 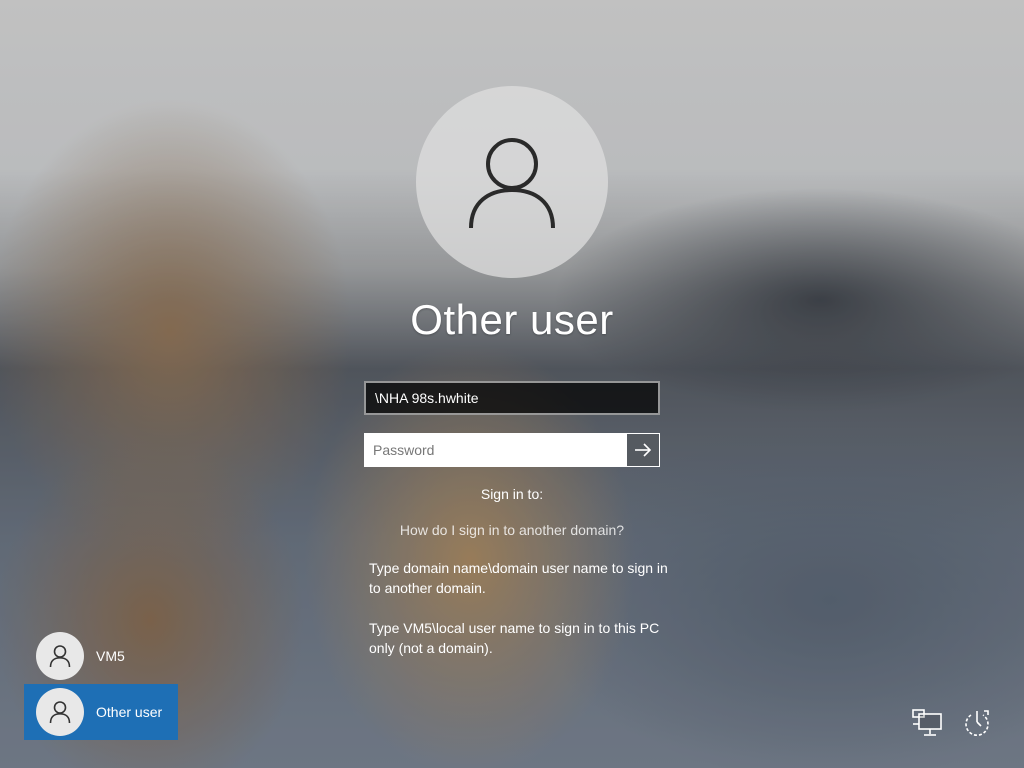 What do you see at coordinates (110, 656) in the screenshot?
I see `user-tile-label: VM5` at bounding box center [110, 656].